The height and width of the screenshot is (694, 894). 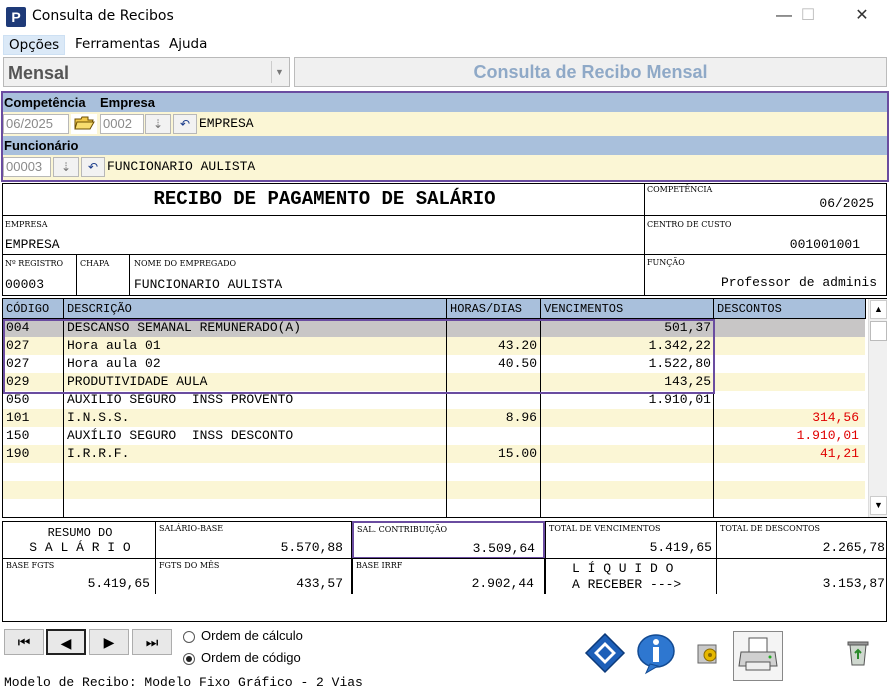 I want to click on delete-button, so click(x=858, y=656).